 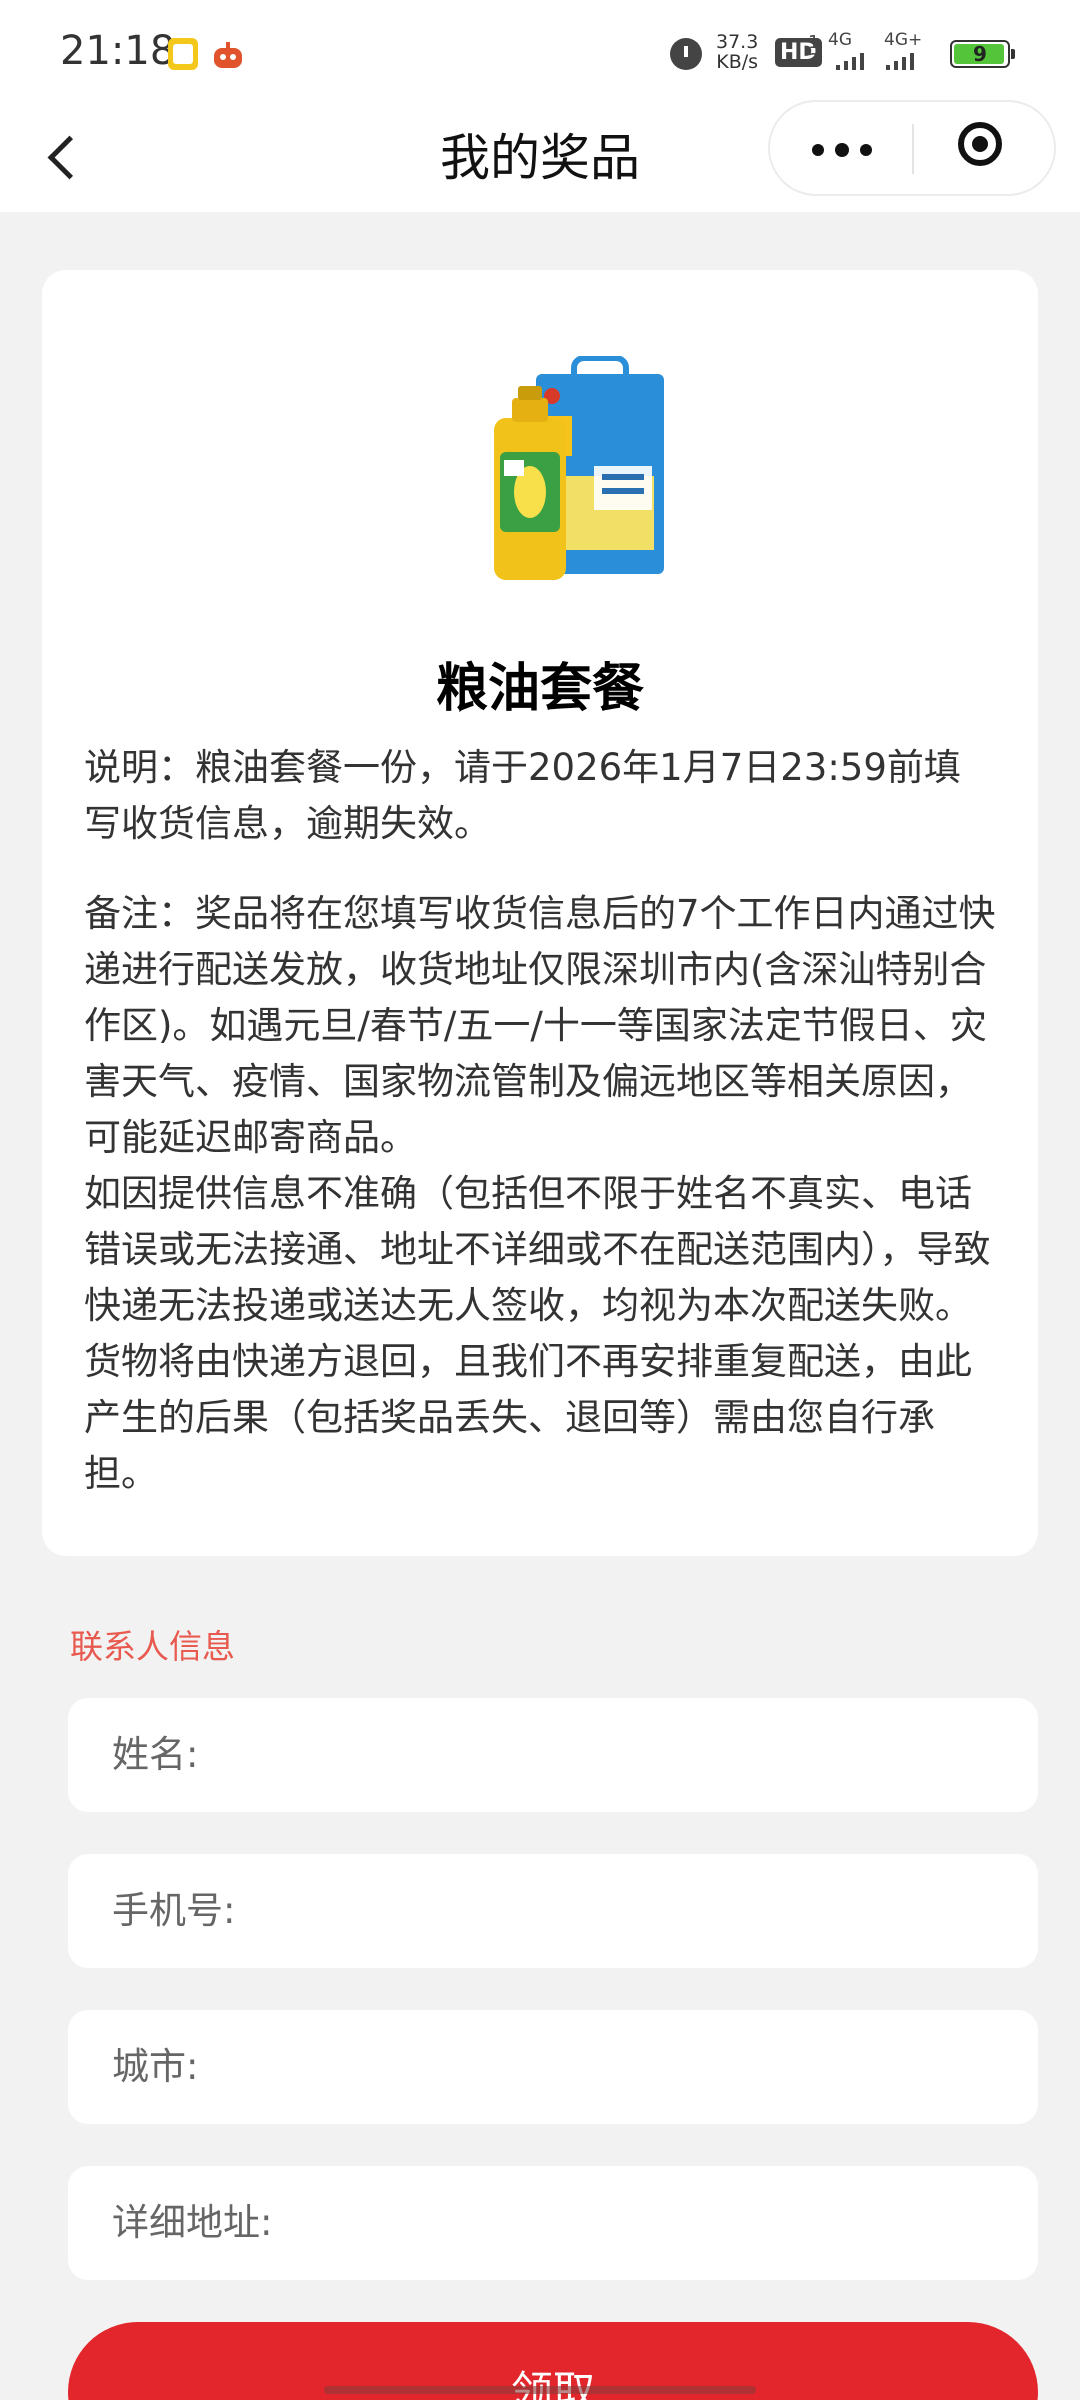 What do you see at coordinates (814, 60) in the screenshot?
I see `hd-sim-2: 2` at bounding box center [814, 60].